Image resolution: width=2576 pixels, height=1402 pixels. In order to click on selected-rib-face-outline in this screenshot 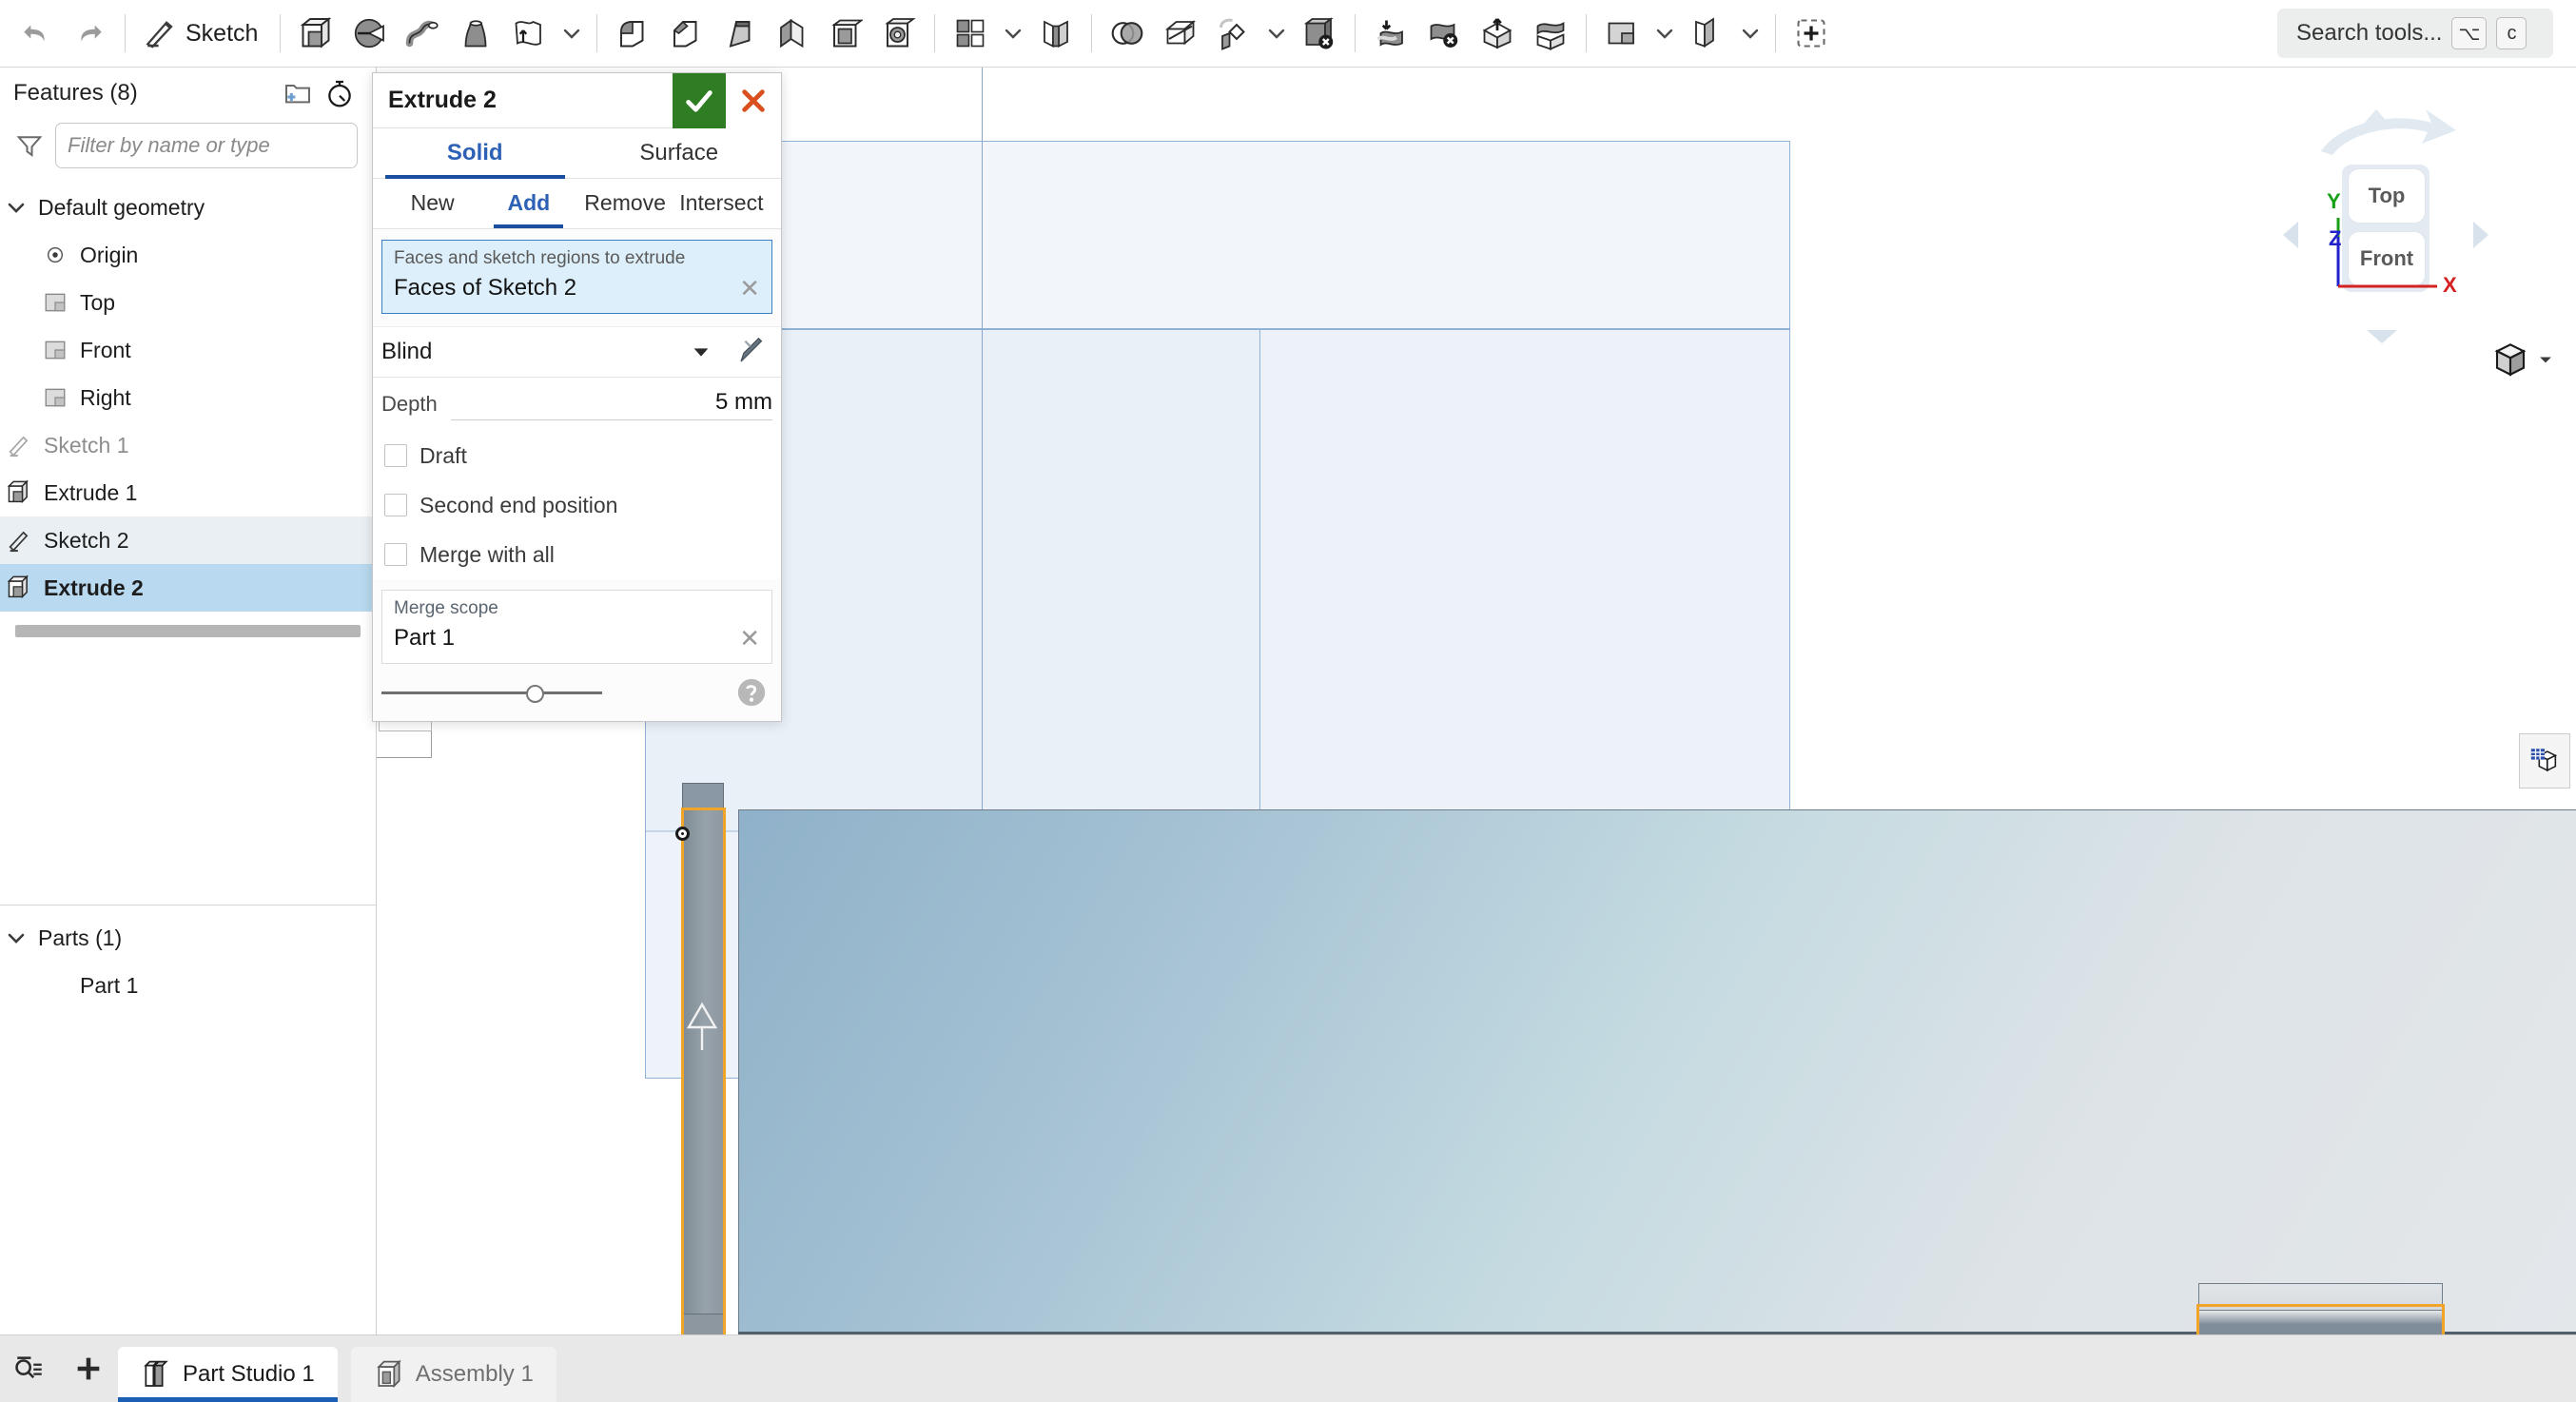, I will do `click(704, 1071)`.